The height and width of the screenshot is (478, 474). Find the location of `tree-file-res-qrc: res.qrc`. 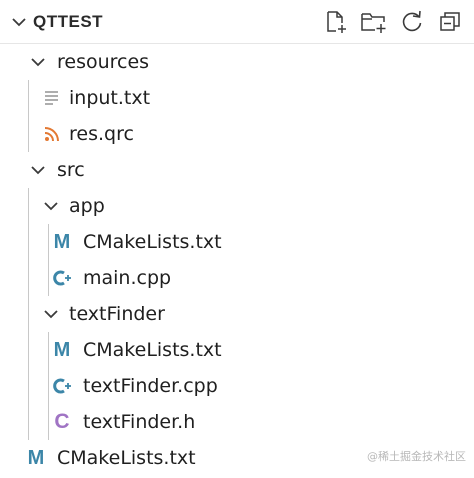

tree-file-res-qrc: res.qrc is located at coordinates (237, 134).